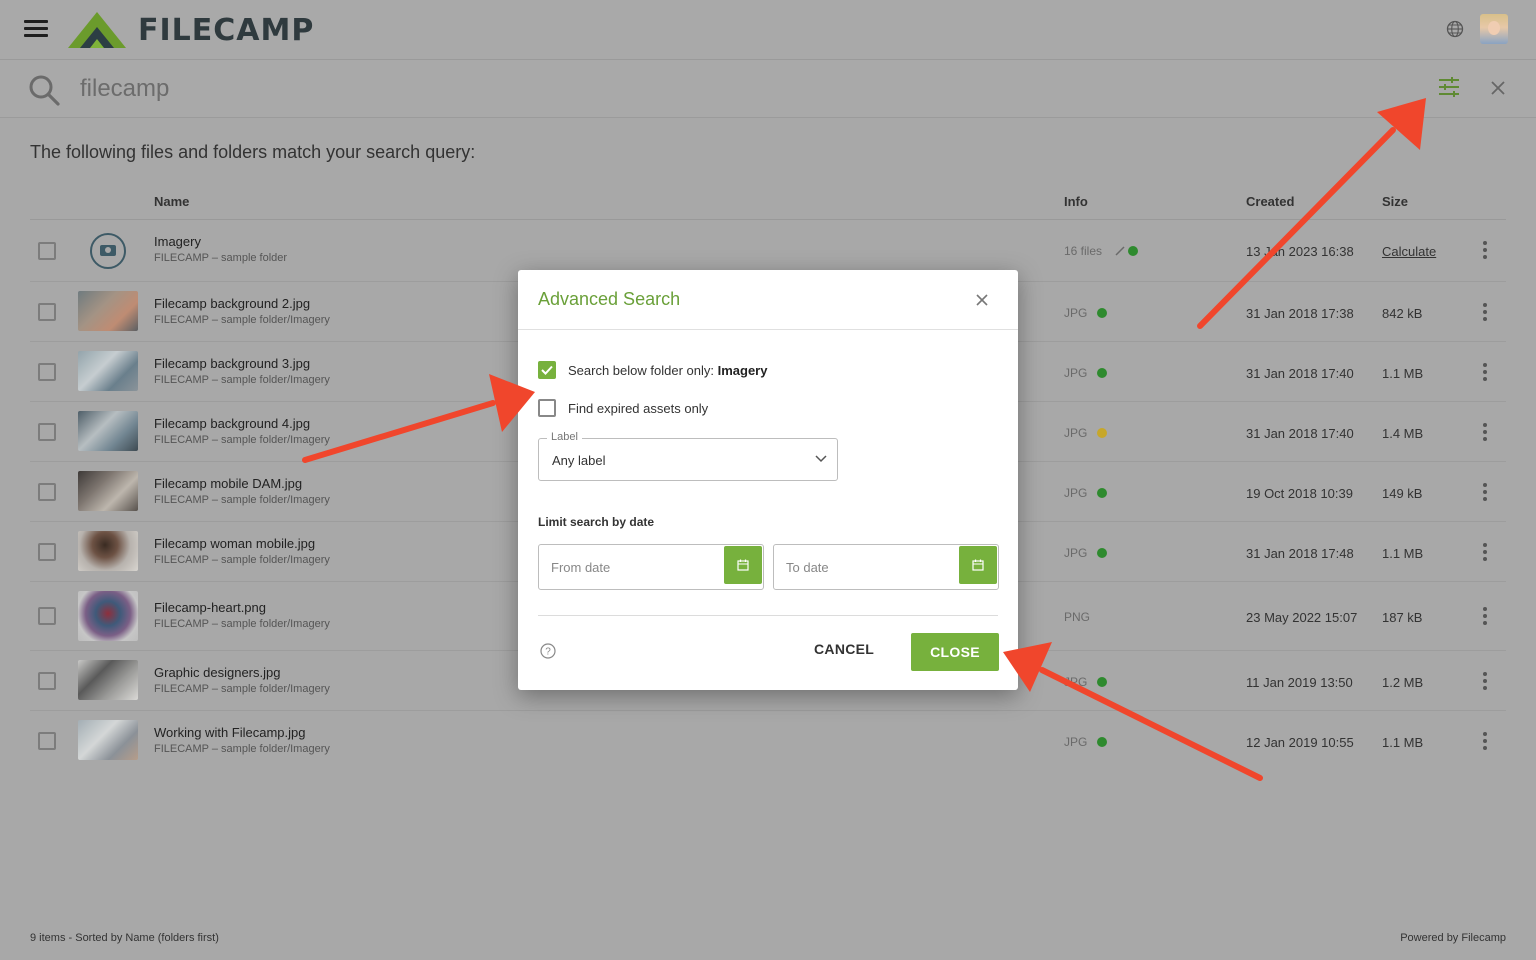 The height and width of the screenshot is (960, 1536). Describe the element at coordinates (768, 30) in the screenshot. I see `top-bar: FILECAMP` at that location.